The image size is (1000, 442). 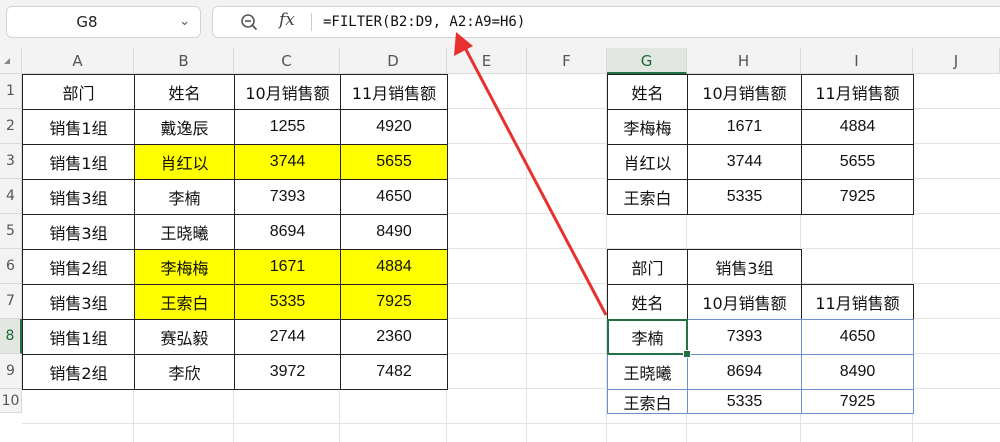 What do you see at coordinates (534, 178) in the screenshot?
I see `arrow-line` at bounding box center [534, 178].